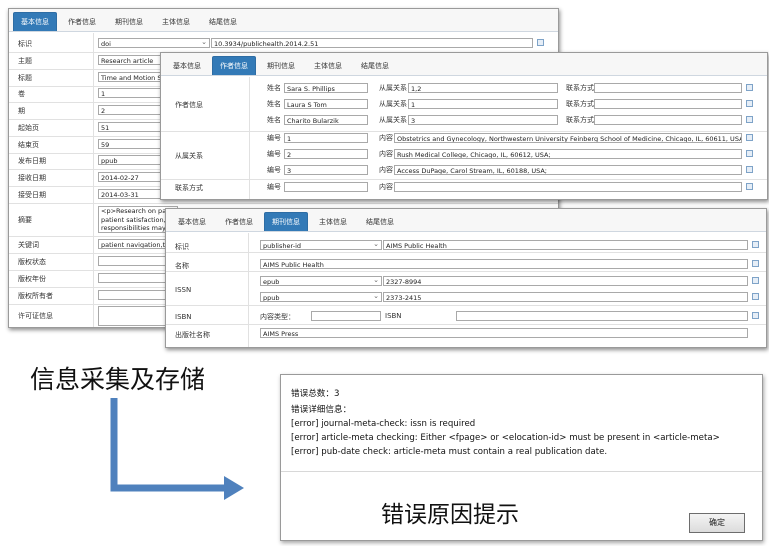  Describe the element at coordinates (25, 78) in the screenshot. I see `field-label: 标题` at that location.